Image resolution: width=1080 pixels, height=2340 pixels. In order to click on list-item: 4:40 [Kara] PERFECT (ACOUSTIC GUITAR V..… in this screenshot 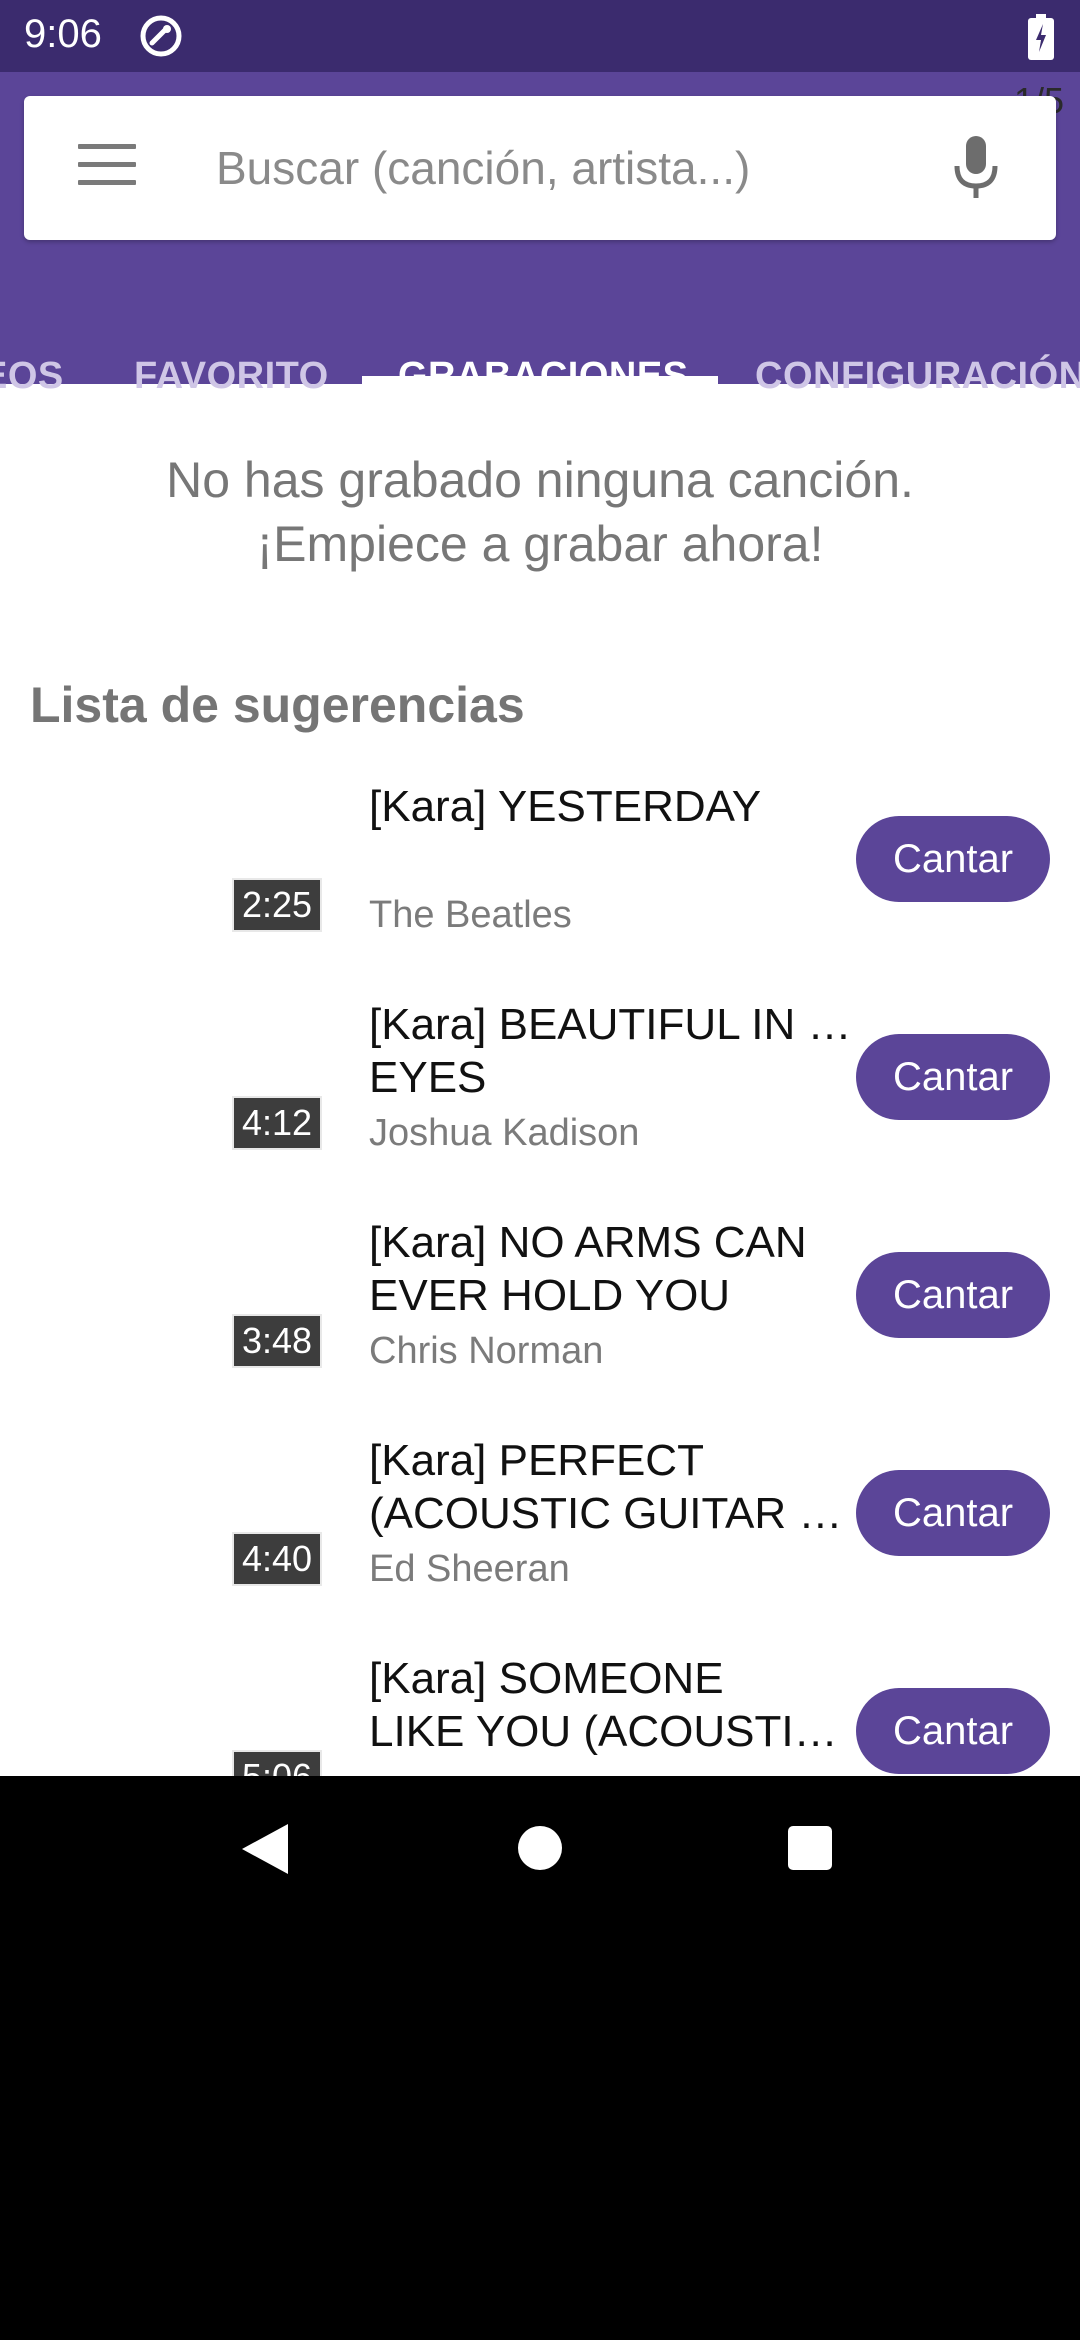, I will do `click(540, 1525)`.